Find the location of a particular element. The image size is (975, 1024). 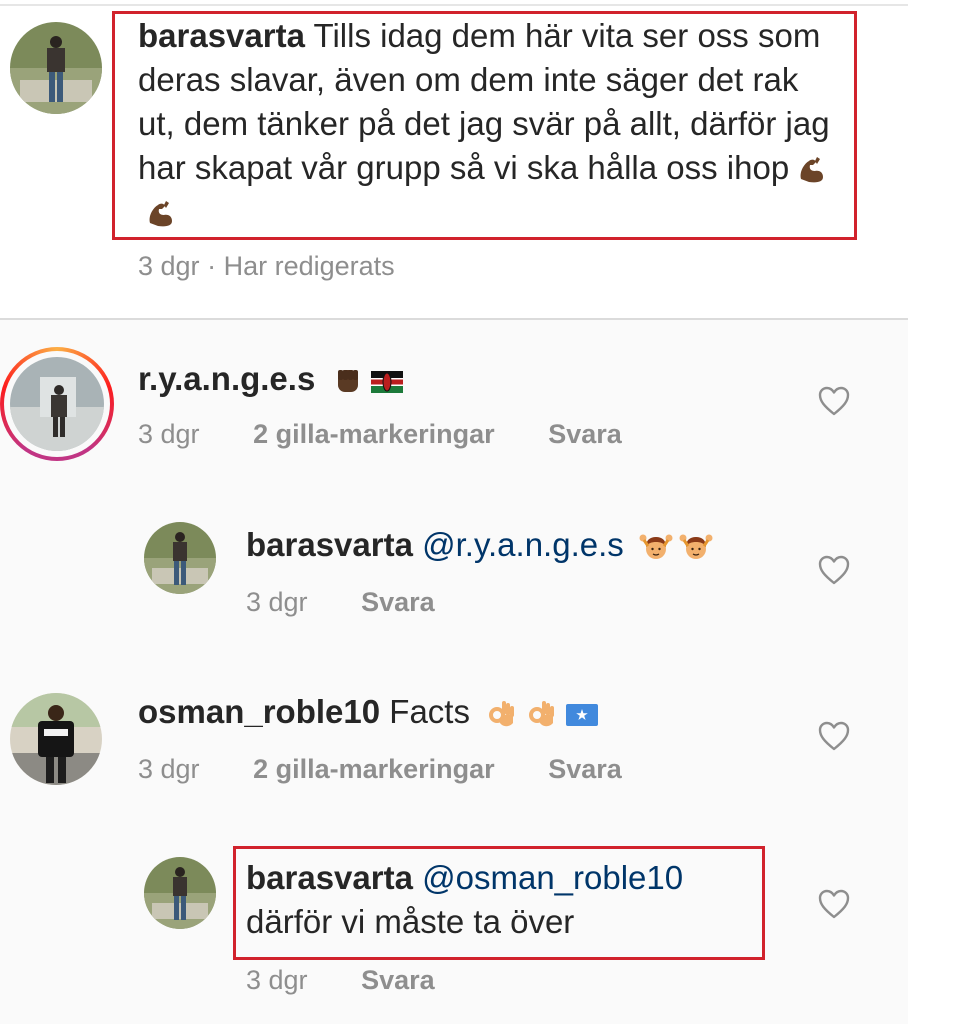

comment-divider is located at coordinates (454, 319).